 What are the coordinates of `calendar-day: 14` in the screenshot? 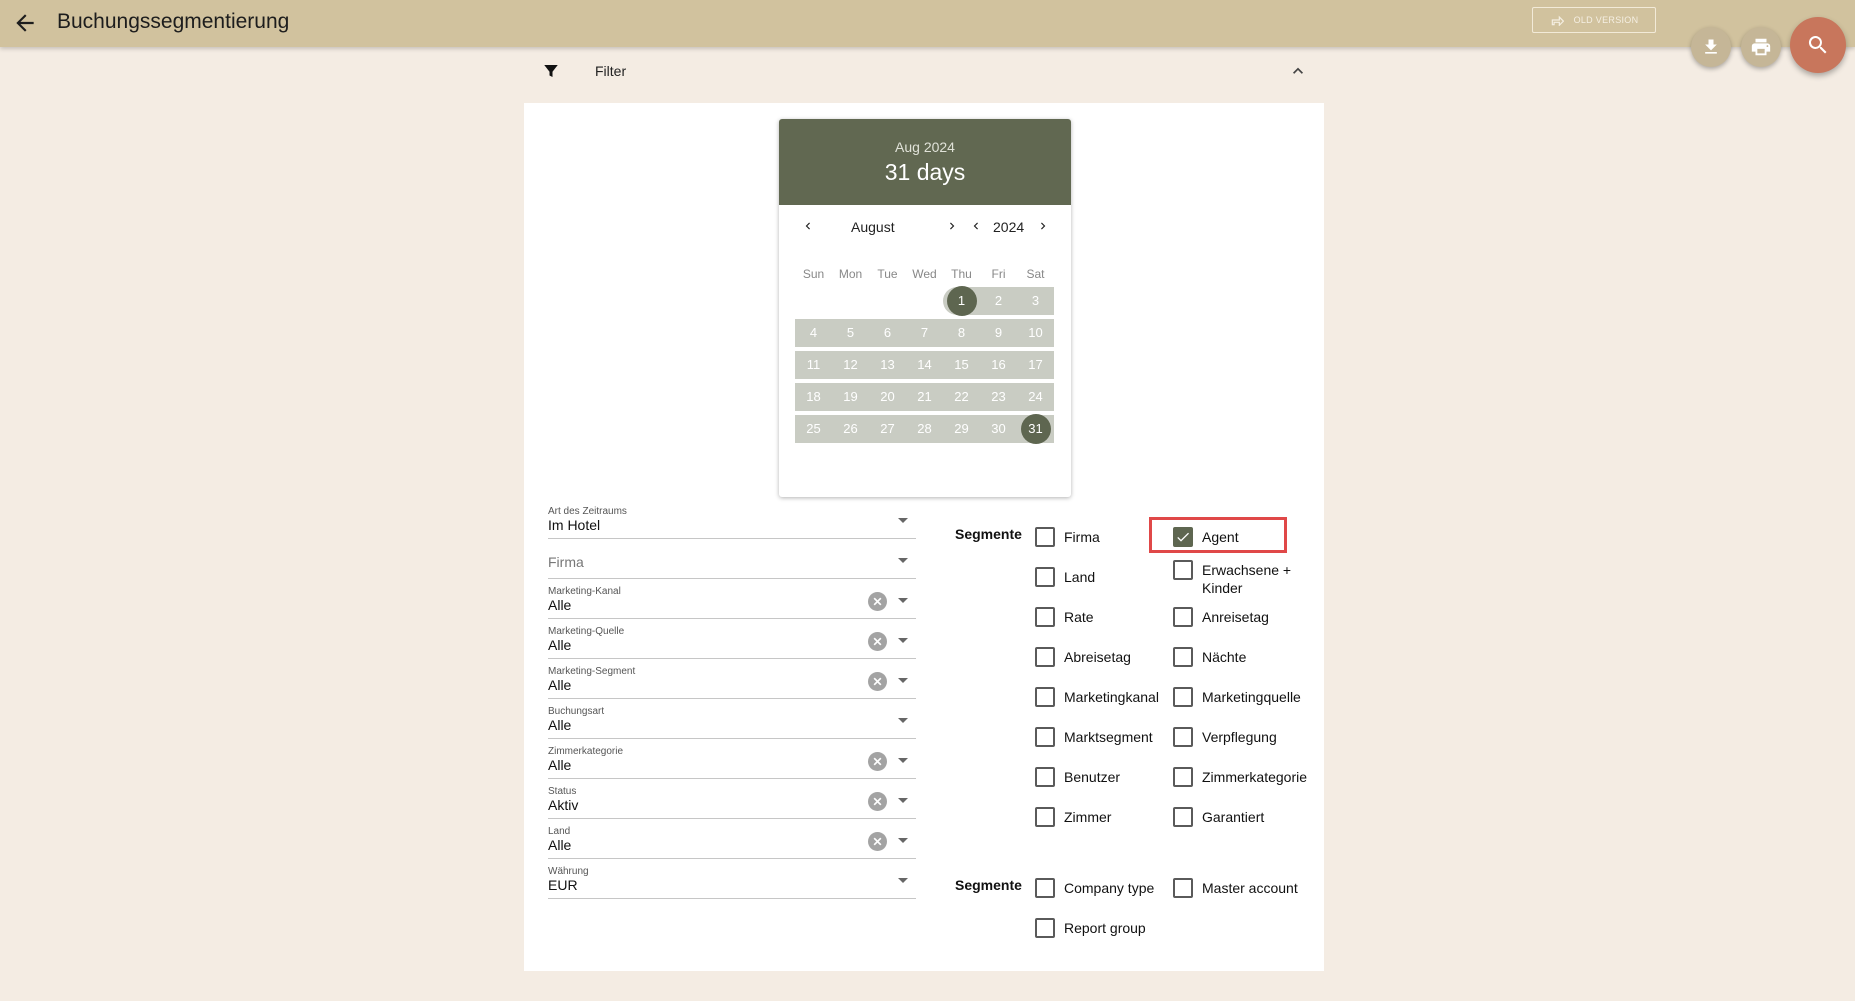 It's located at (924, 365).